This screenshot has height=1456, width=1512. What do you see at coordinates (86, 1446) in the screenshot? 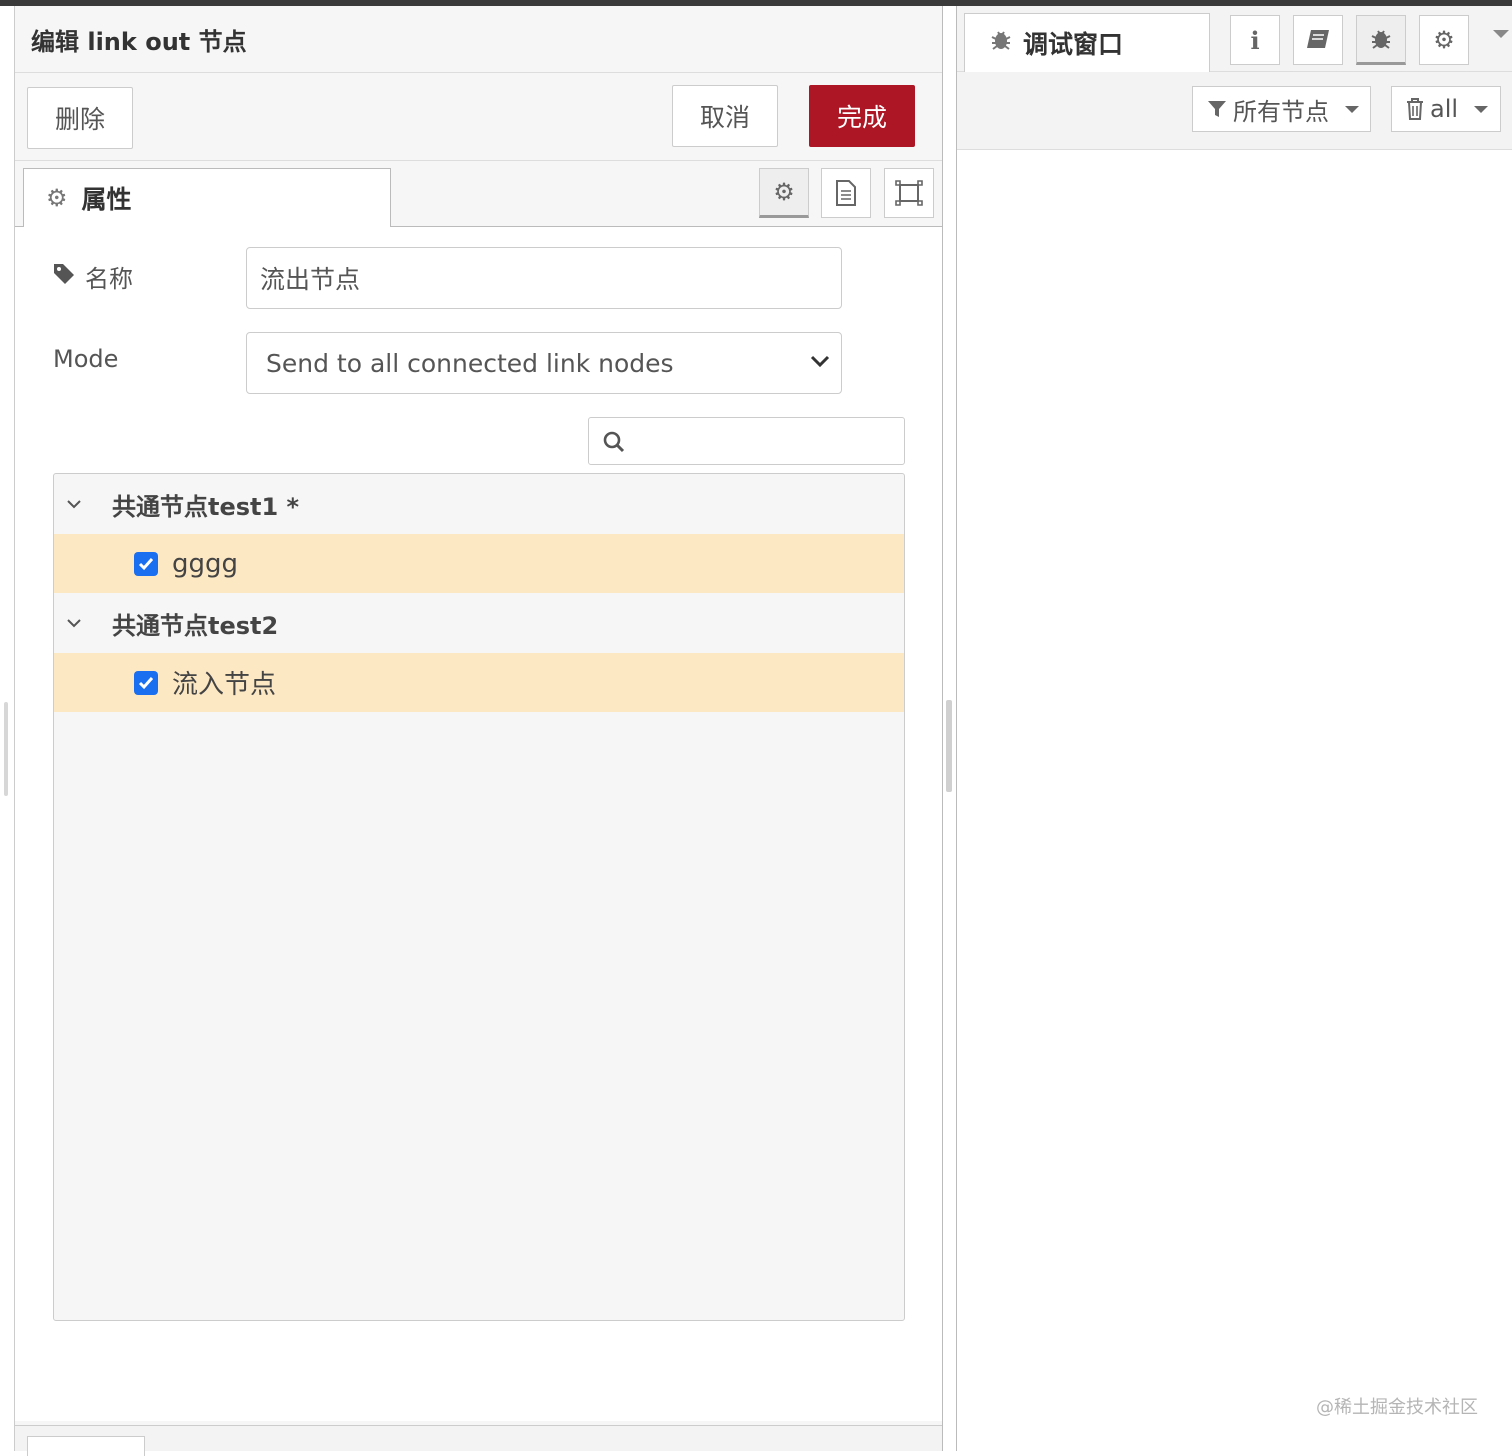
I see `footer-button` at bounding box center [86, 1446].